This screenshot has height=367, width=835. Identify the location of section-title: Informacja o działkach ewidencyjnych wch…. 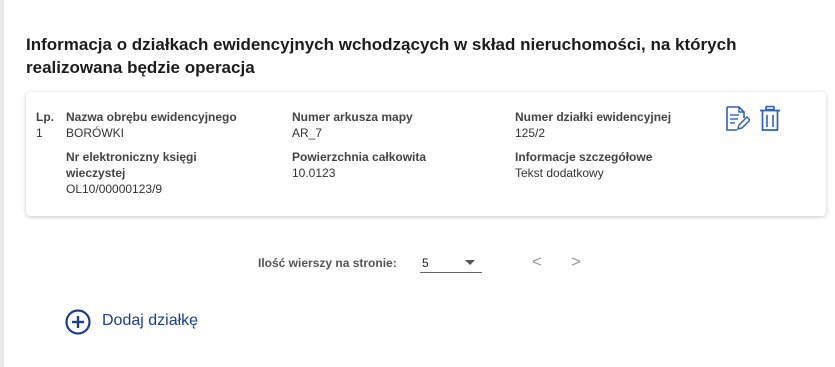
(381, 56).